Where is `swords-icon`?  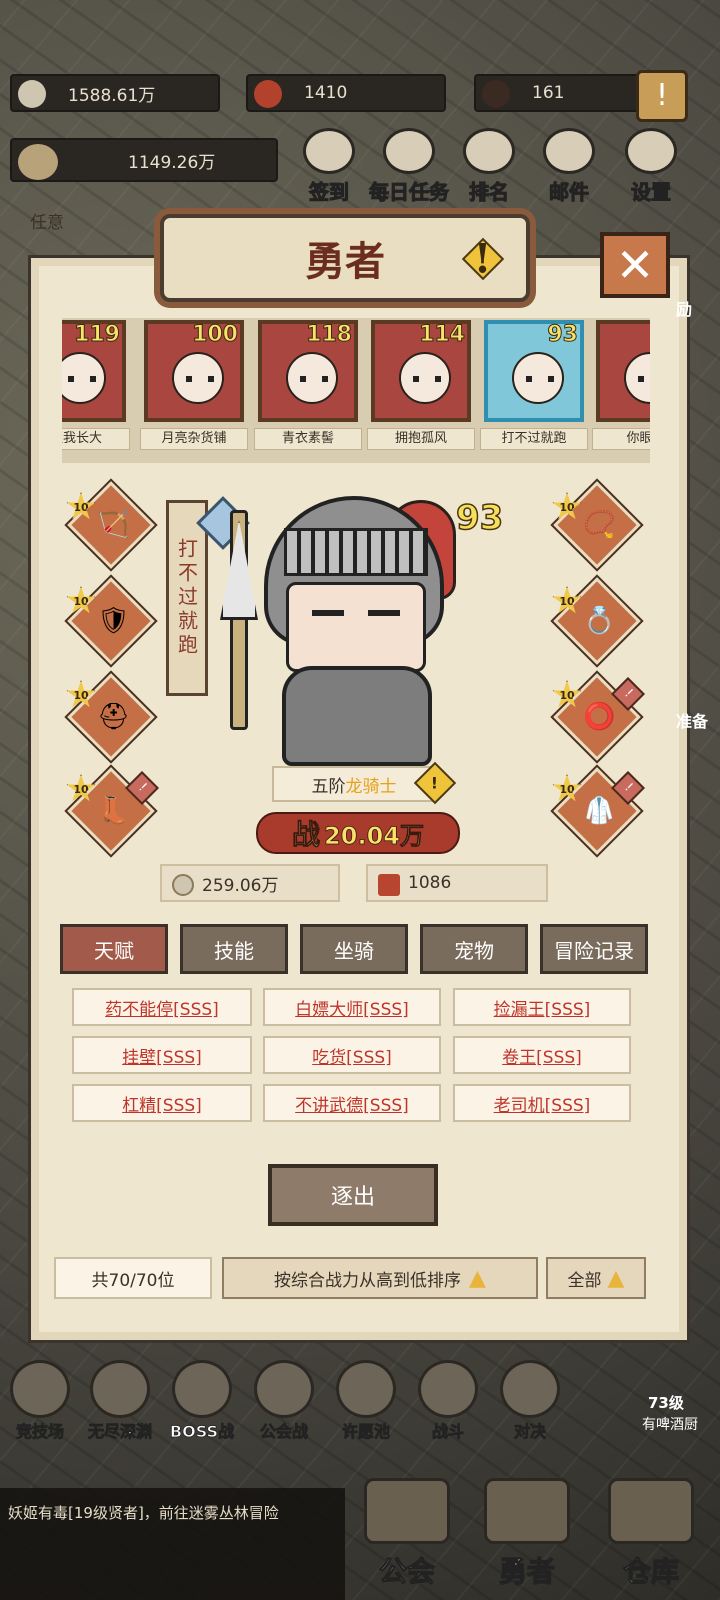
swords-icon is located at coordinates (448, 1389).